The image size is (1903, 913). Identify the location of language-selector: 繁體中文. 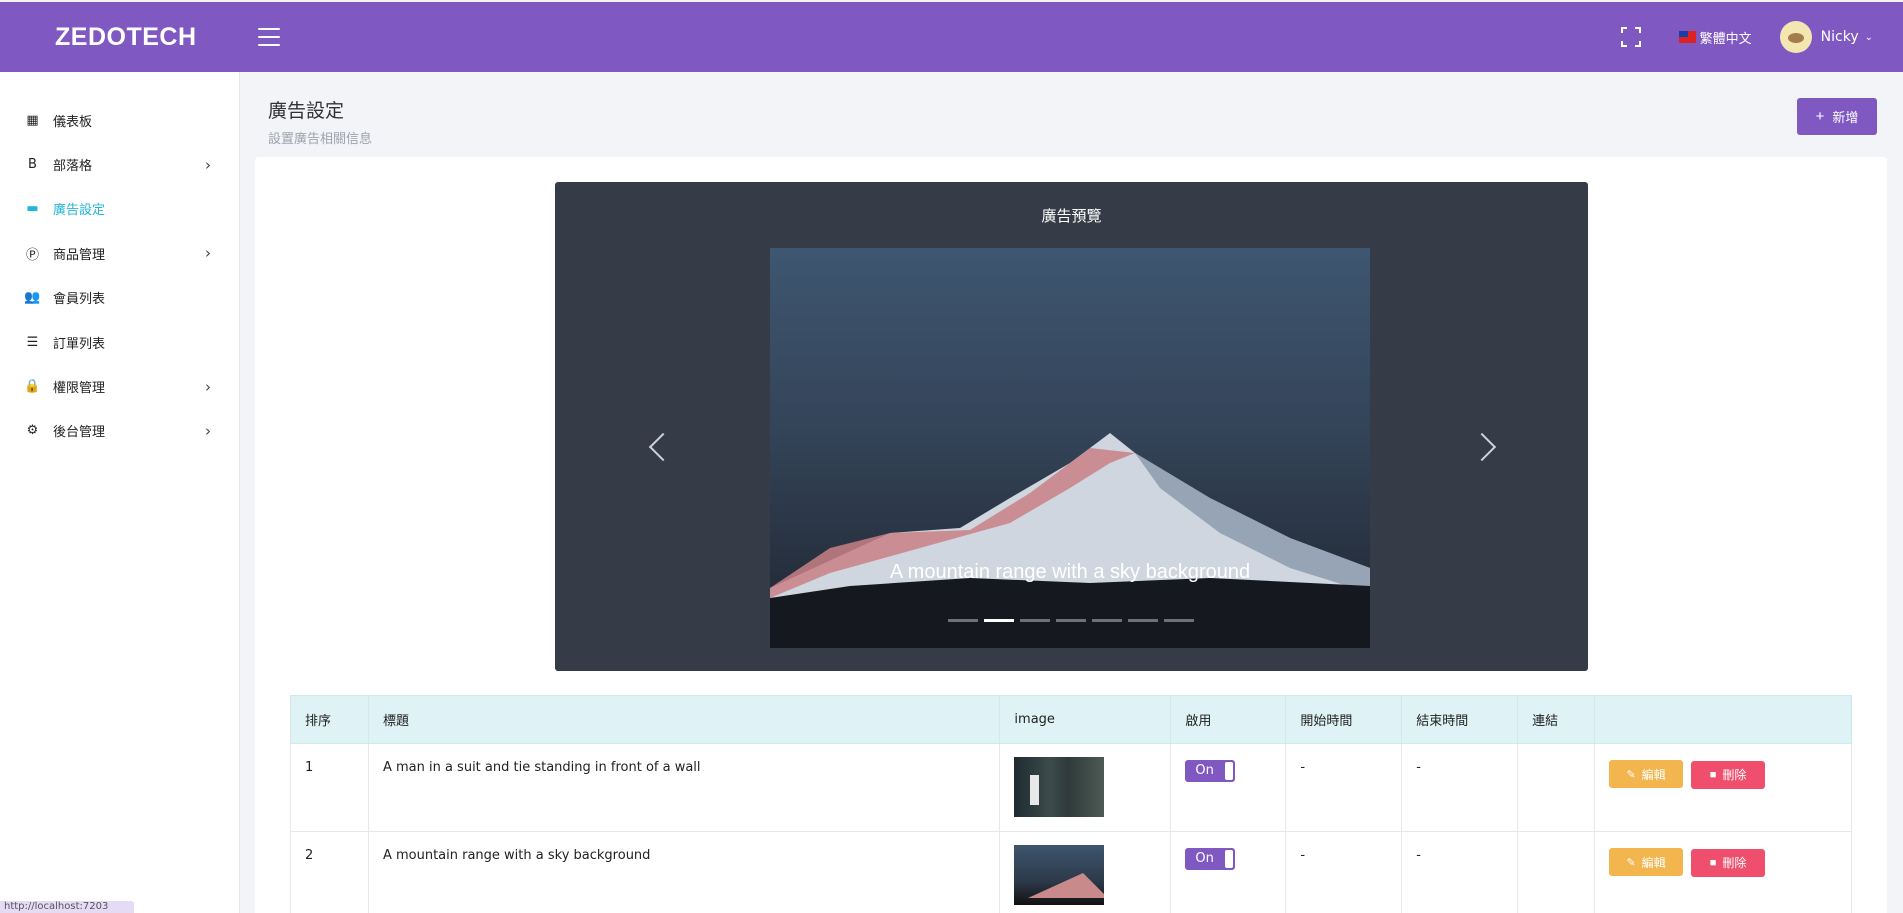
(1715, 37).